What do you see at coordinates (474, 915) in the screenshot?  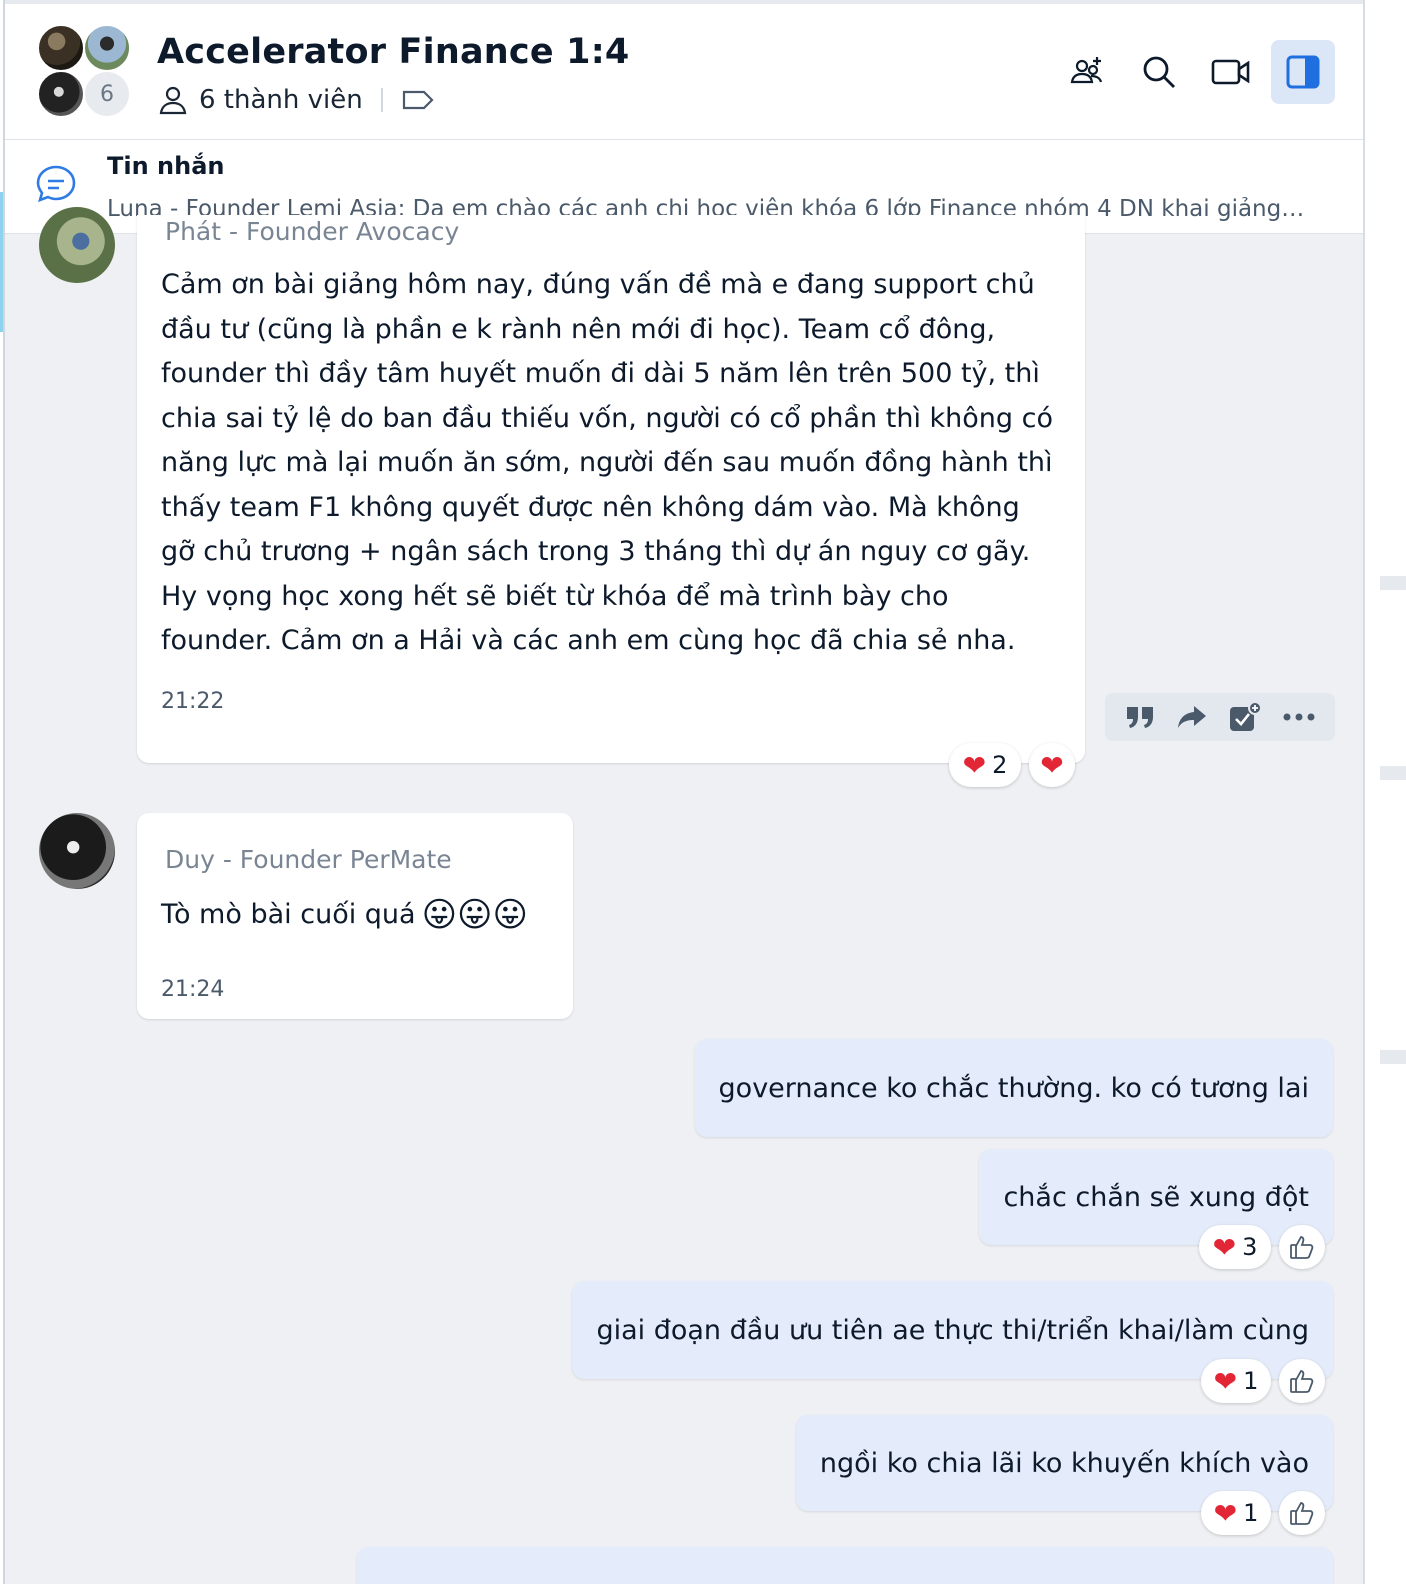 I see `emoji: 😛😛😛` at bounding box center [474, 915].